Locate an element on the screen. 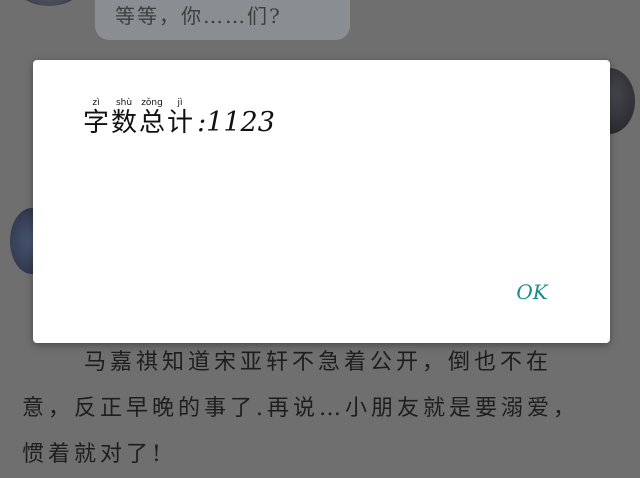 Image resolution: width=640 pixels, height=478 pixels. title-char-glyph: 计 is located at coordinates (180, 123).